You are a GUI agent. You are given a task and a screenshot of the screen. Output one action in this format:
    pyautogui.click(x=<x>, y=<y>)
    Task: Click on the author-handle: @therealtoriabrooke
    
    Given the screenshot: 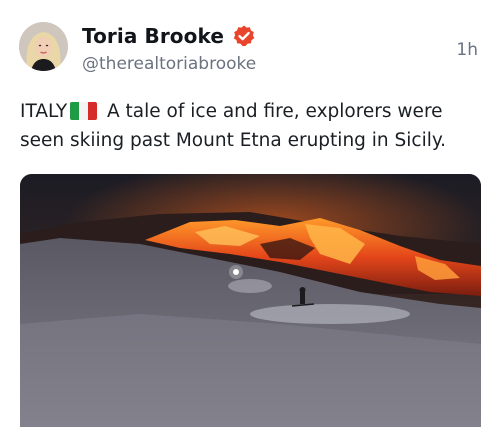 What is the action you would take?
    pyautogui.click(x=169, y=64)
    